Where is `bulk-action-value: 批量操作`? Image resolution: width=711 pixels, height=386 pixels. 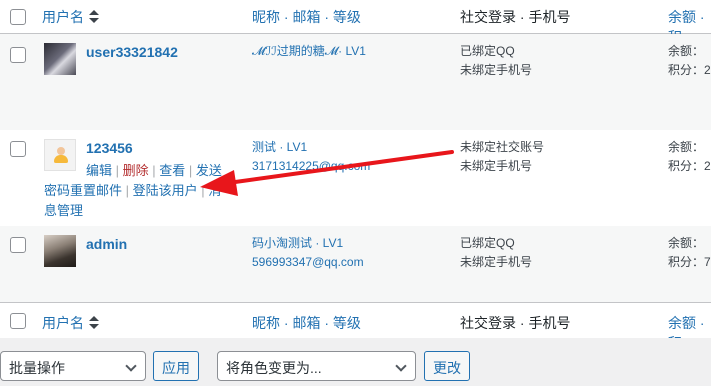 bulk-action-value: 批量操作 is located at coordinates (37, 368).